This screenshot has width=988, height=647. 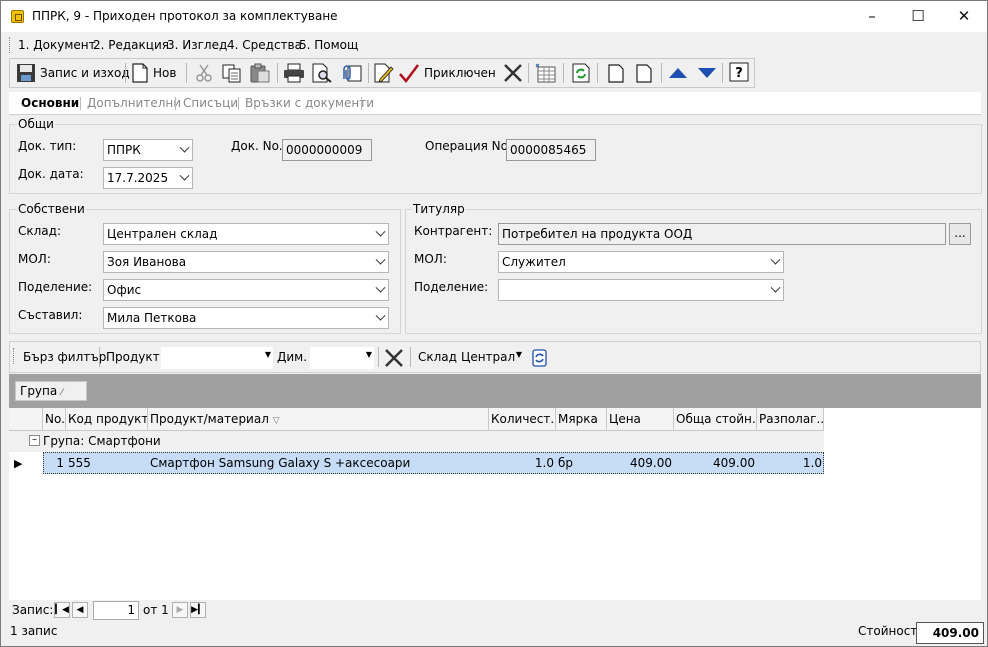 What do you see at coordinates (18, 463) in the screenshot?
I see `row-pointer-icon: ▶` at bounding box center [18, 463].